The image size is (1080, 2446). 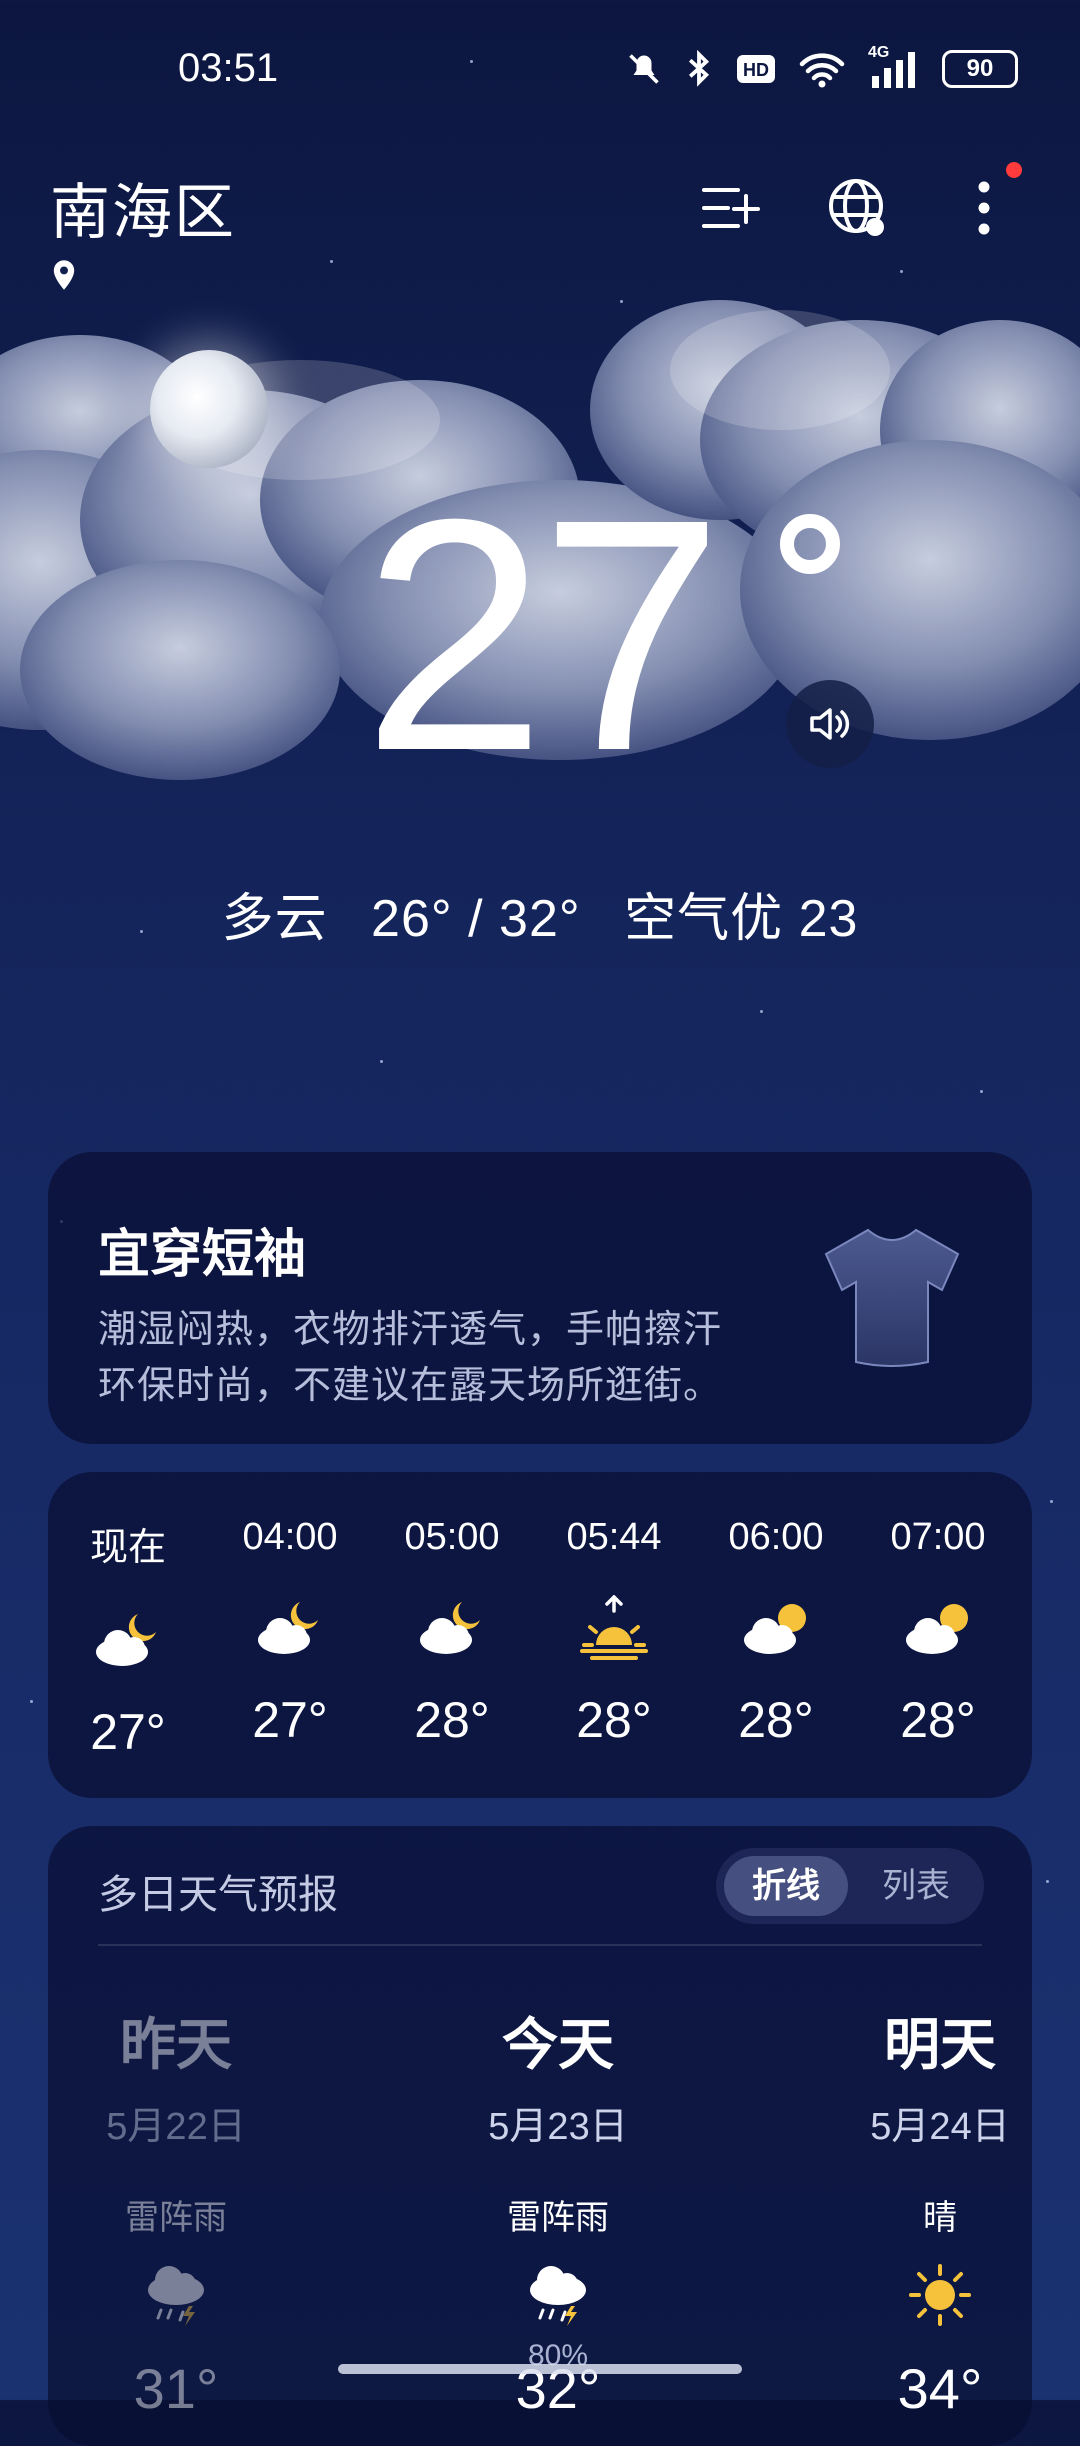 I want to click on hour-time: 05:00, so click(x=452, y=1537).